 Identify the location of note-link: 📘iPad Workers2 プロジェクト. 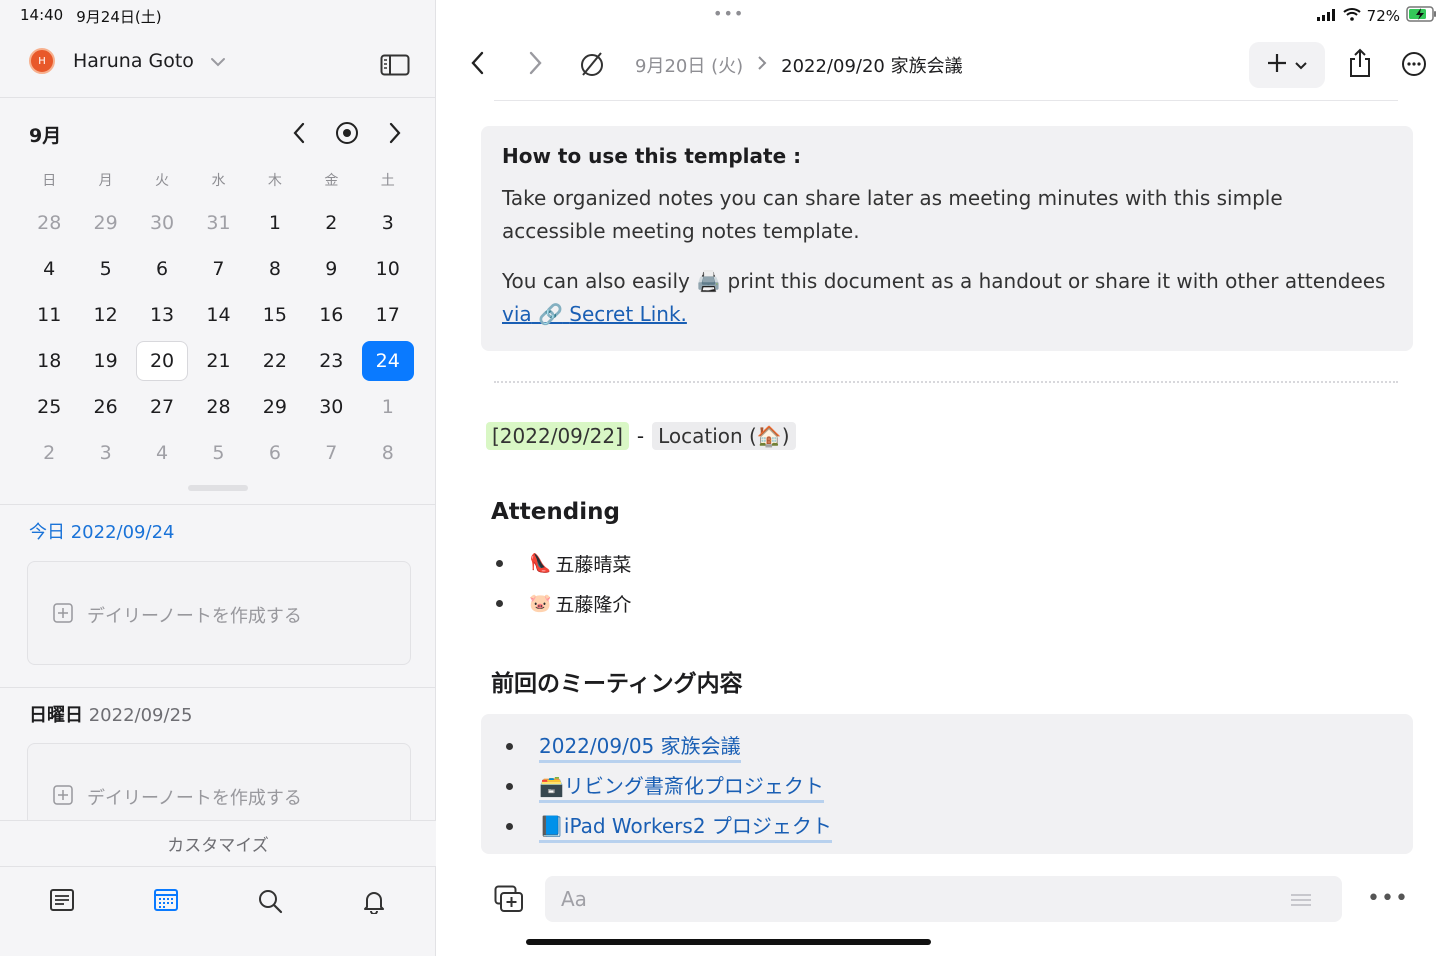
(685, 826).